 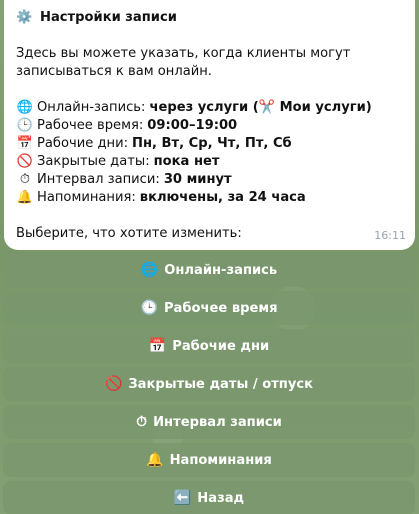 I want to click on setting-row-closed-dates: 🚫 Закрытые даты: пока нет, so click(x=209, y=162).